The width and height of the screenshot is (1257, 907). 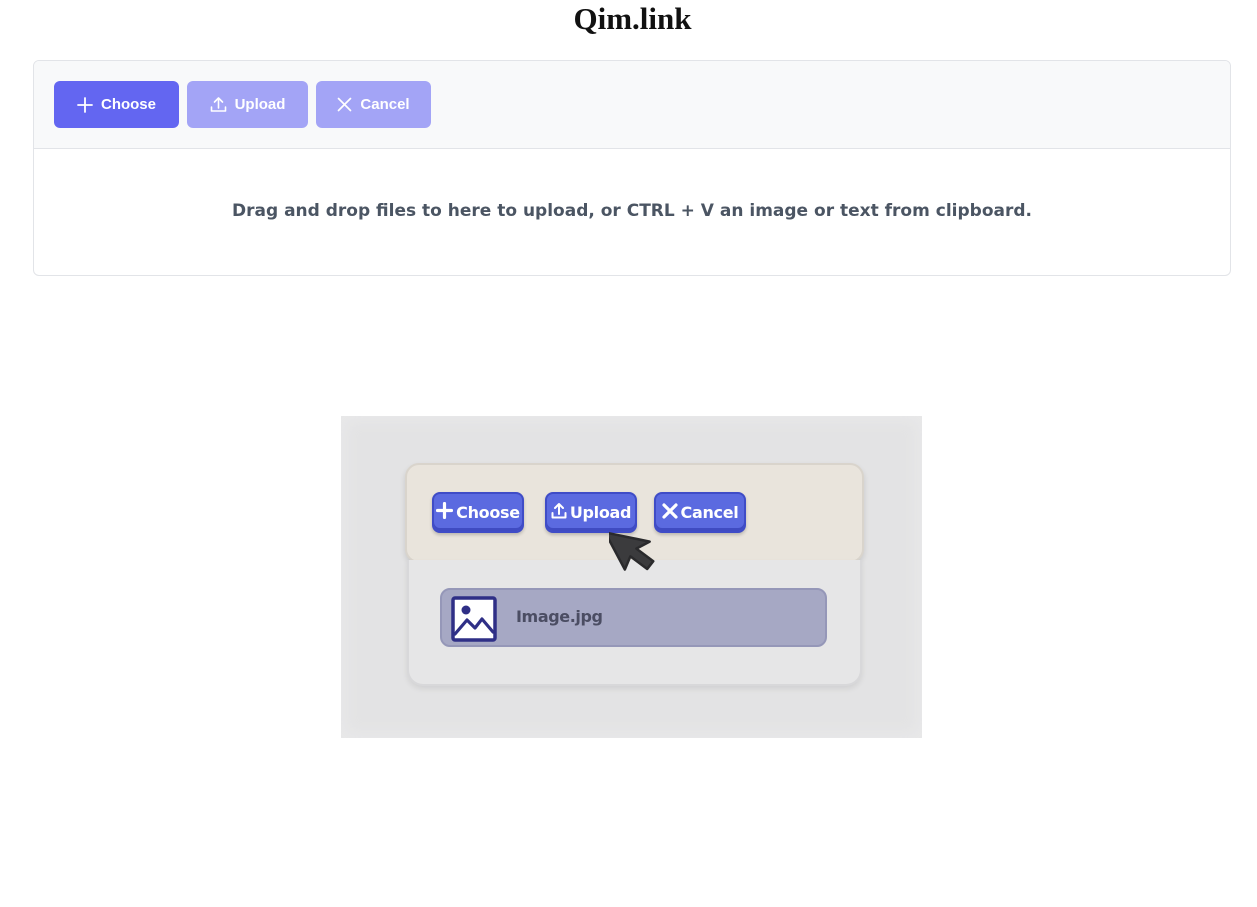 I want to click on cancel-button-label: Cancel, so click(x=385, y=104).